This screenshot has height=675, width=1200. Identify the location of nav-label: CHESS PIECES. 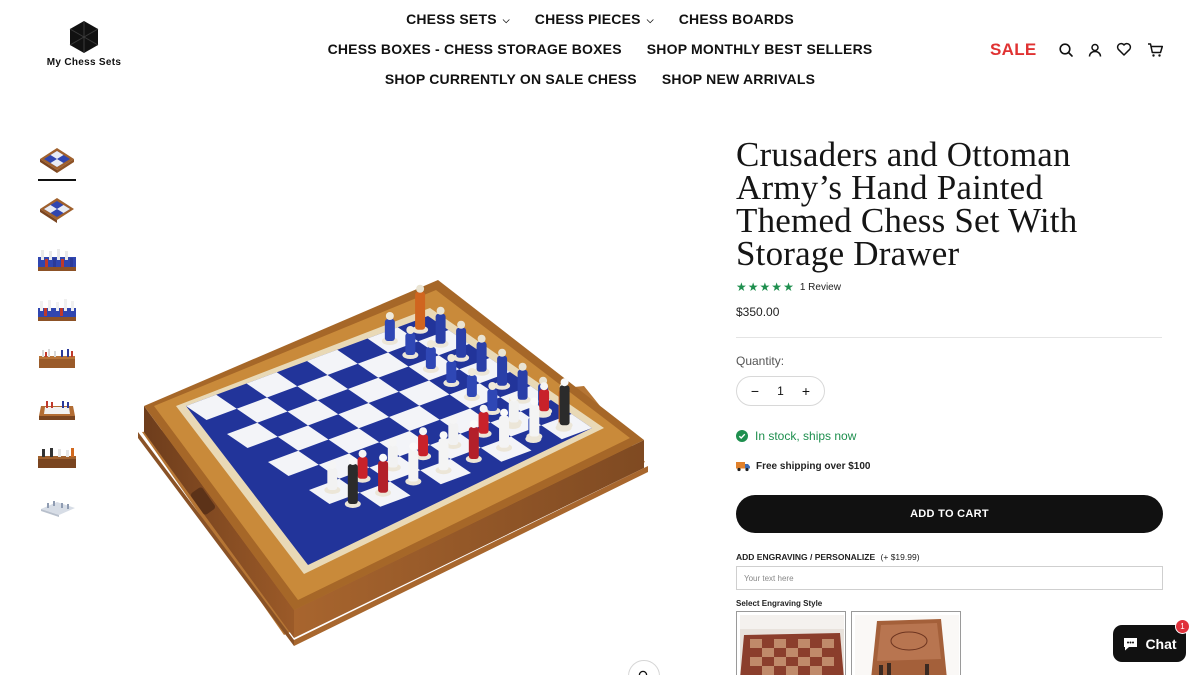
(587, 19).